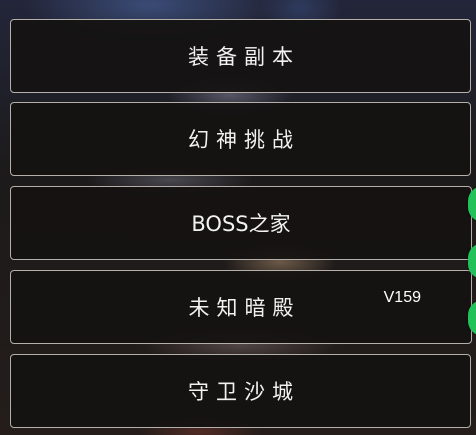 The height and width of the screenshot is (435, 476). I want to click on phantom-god-challenge-label: 幻神挑战, so click(244, 140).